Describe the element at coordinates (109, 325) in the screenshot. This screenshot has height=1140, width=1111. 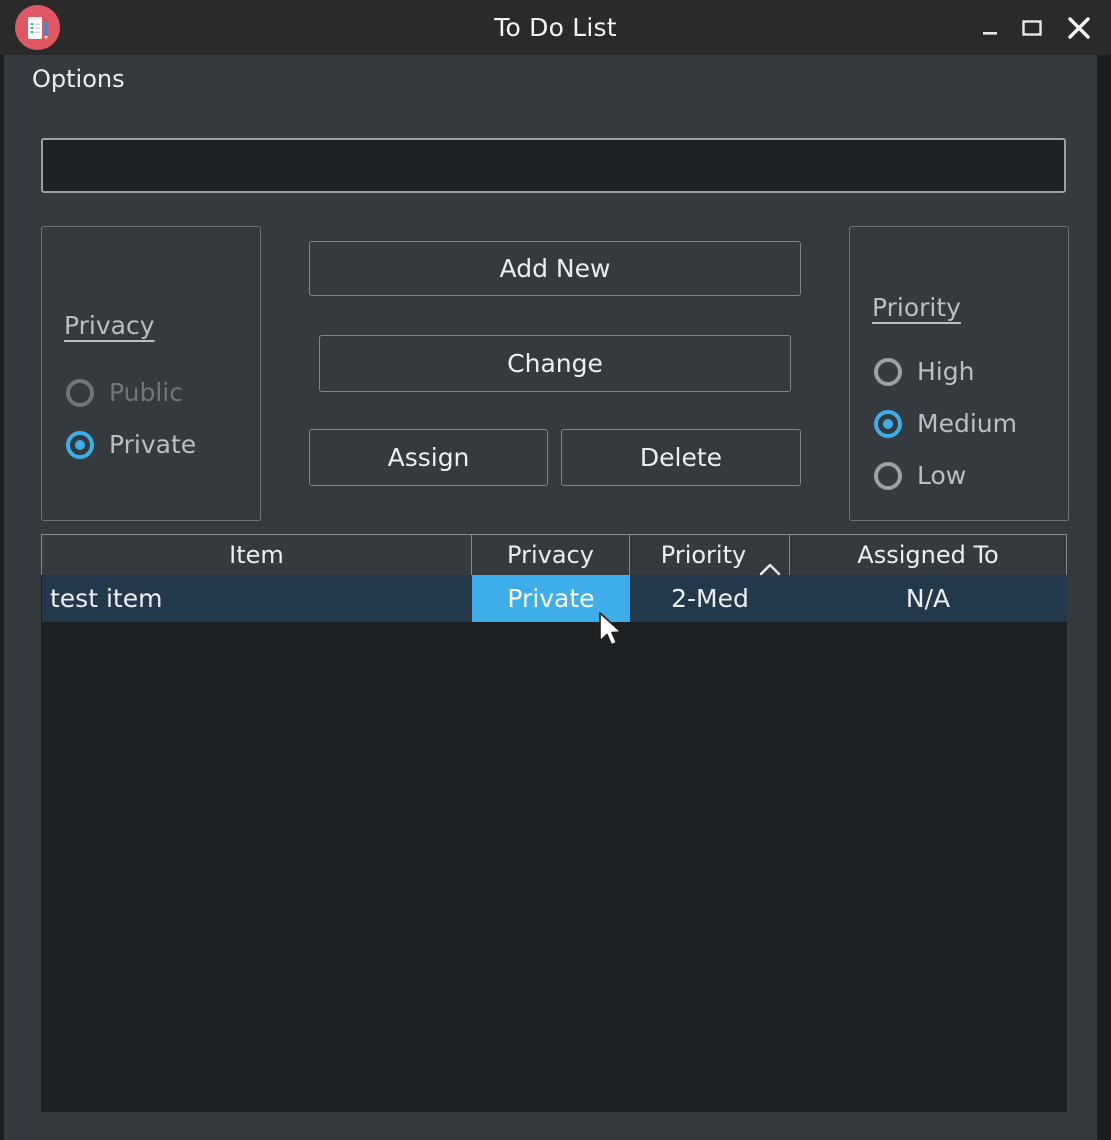
I see `privacy-group-title: Privacy` at that location.